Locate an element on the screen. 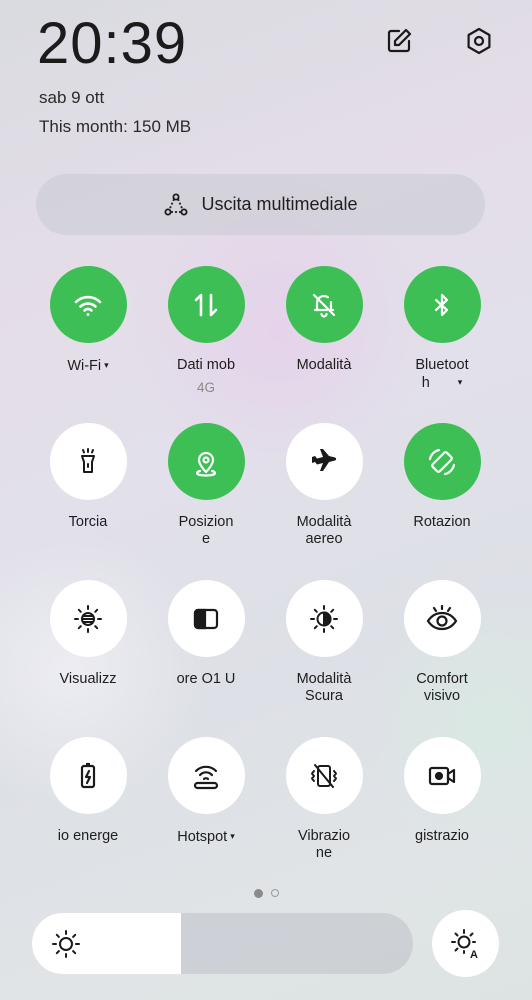 Image resolution: width=532 pixels, height=1000 pixels. tile-dark-mode-toggle is located at coordinates (324, 618).